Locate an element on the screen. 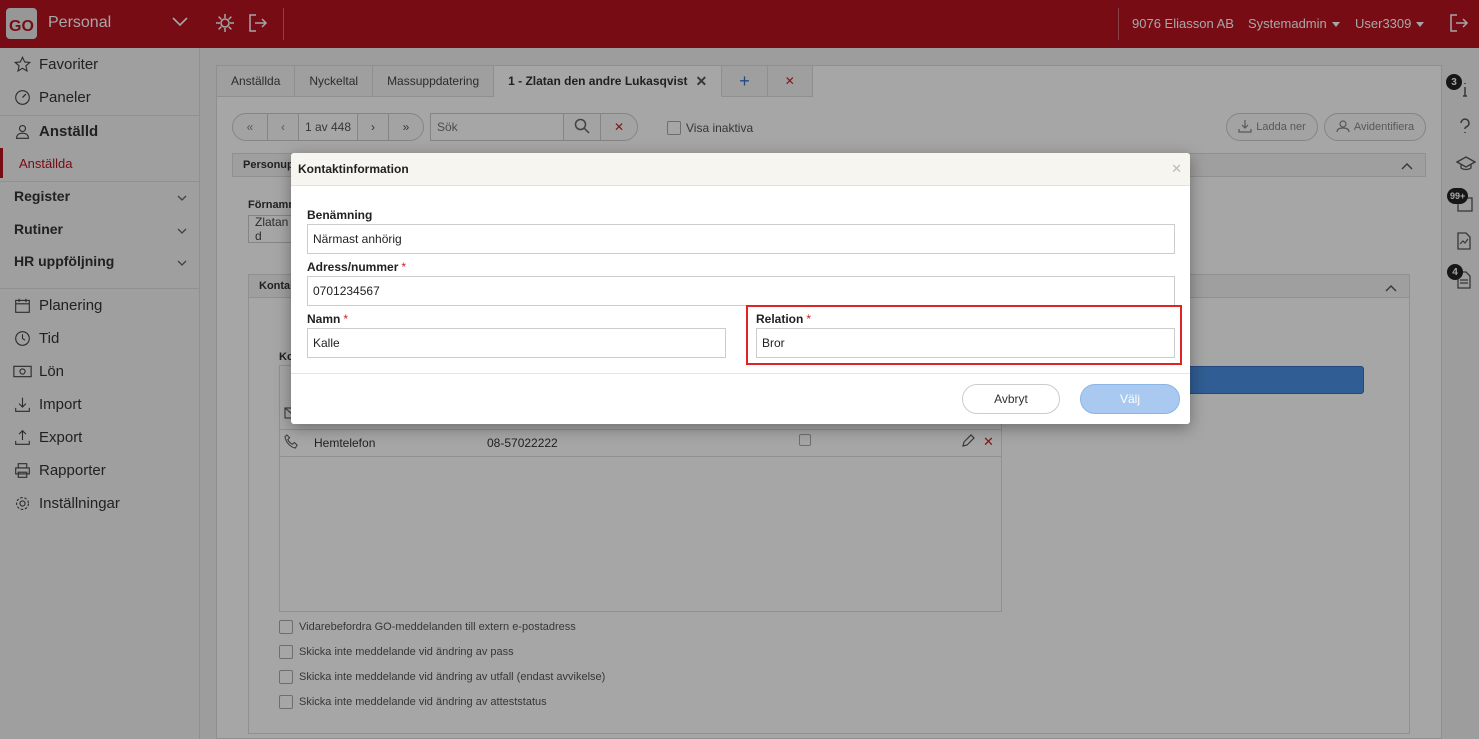 This screenshot has height=739, width=1479. dialog-footer-divider is located at coordinates (740, 373).